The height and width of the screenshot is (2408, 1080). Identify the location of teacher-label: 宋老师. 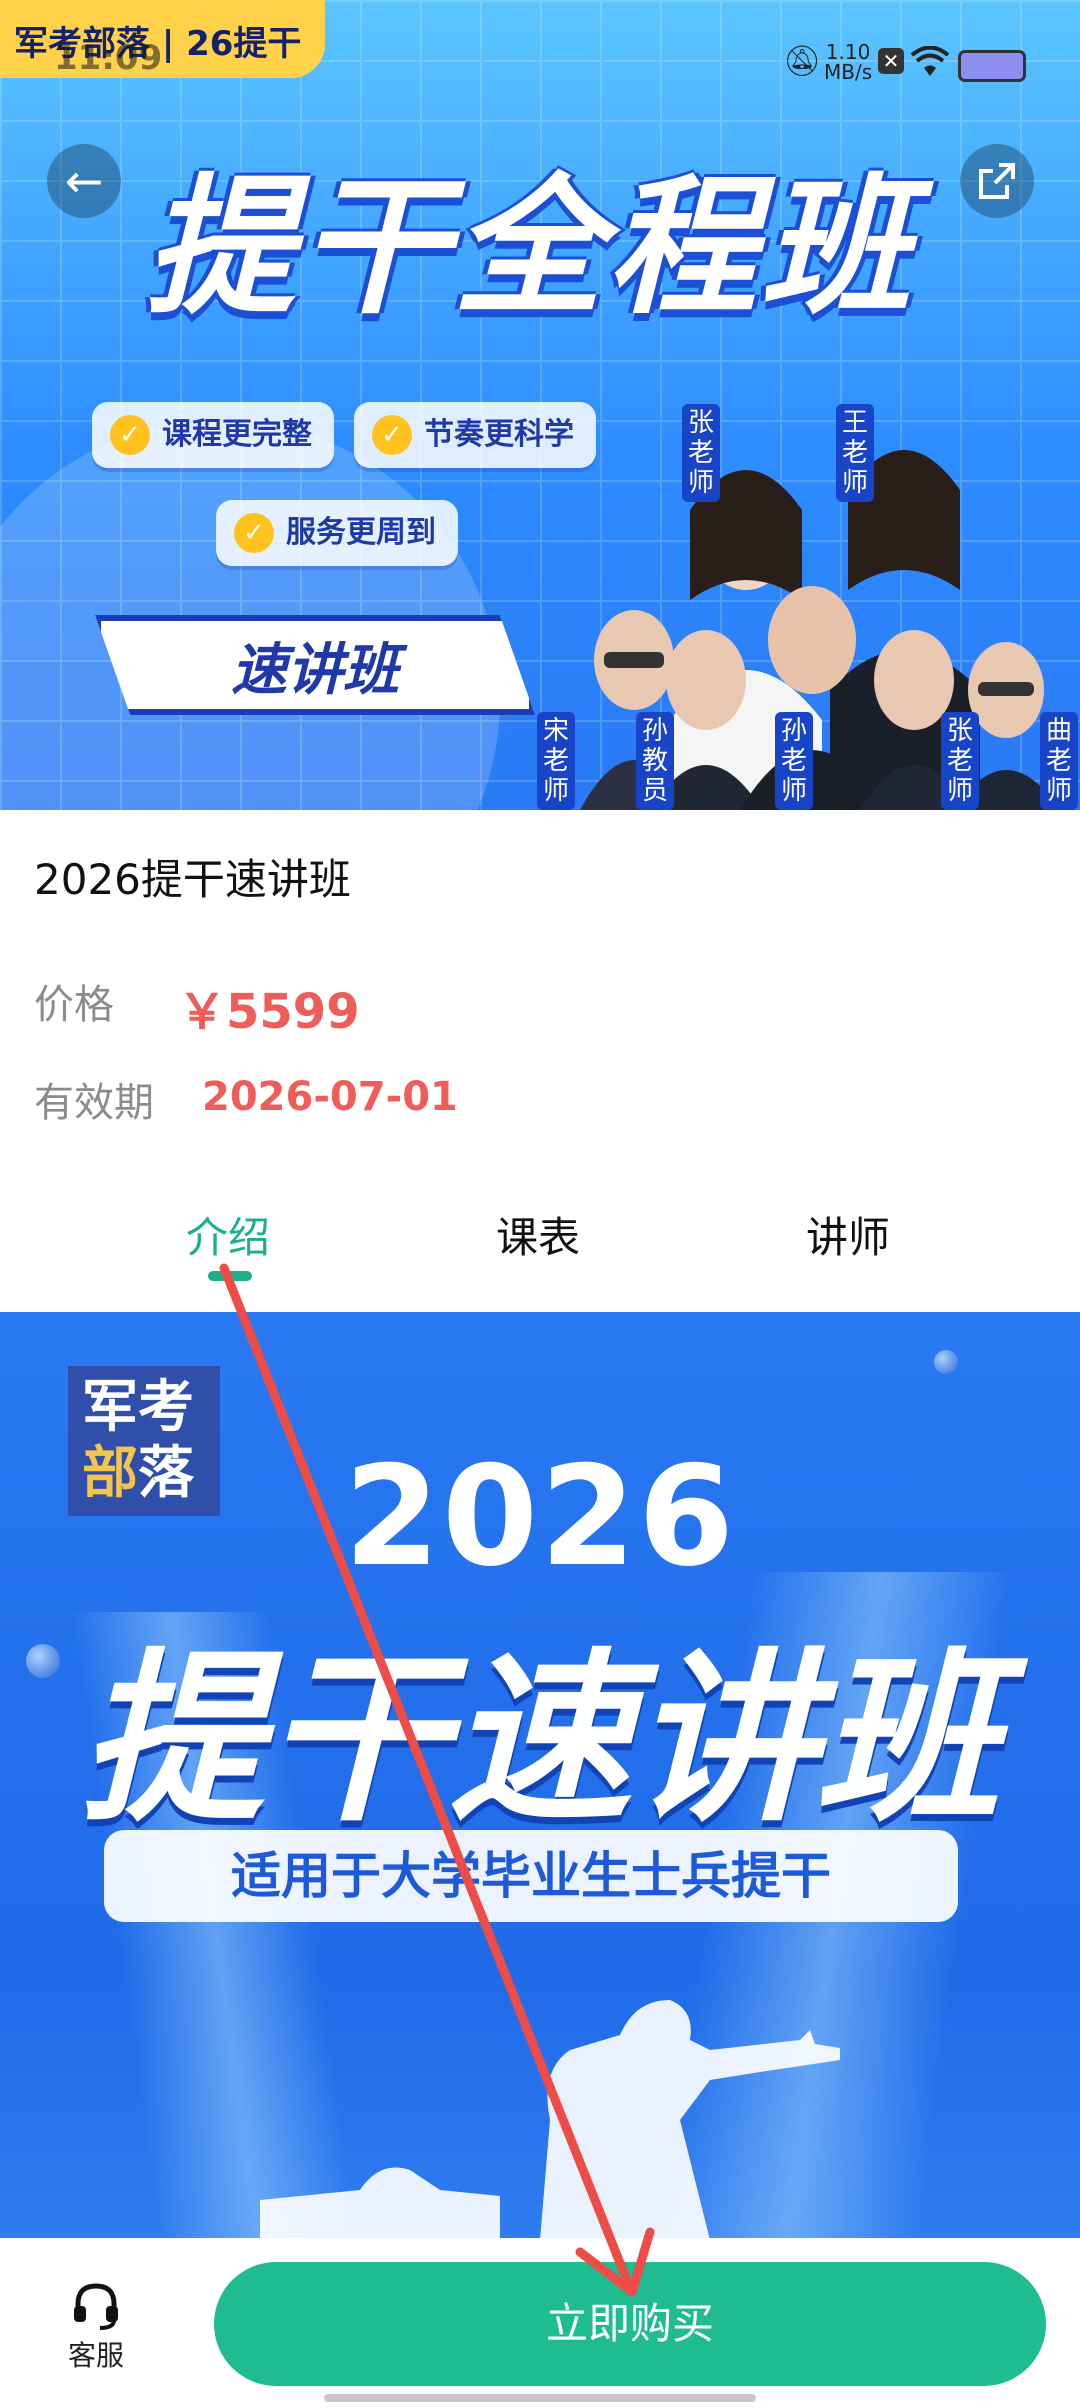
(556, 761).